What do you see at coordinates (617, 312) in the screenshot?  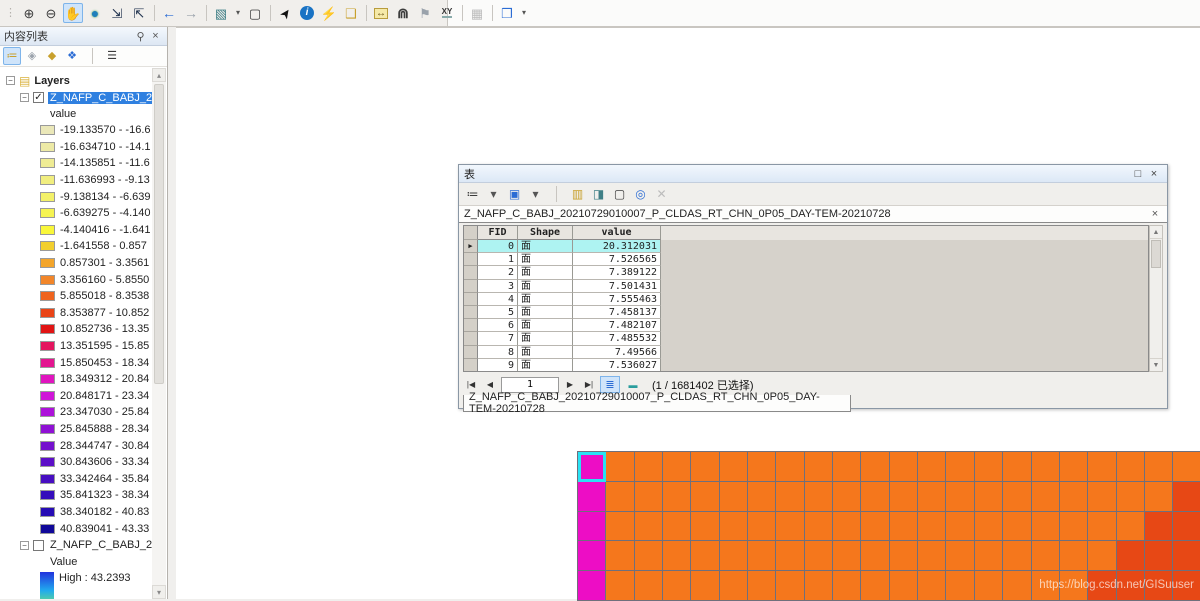 I see `cell-value: 7.458137` at bounding box center [617, 312].